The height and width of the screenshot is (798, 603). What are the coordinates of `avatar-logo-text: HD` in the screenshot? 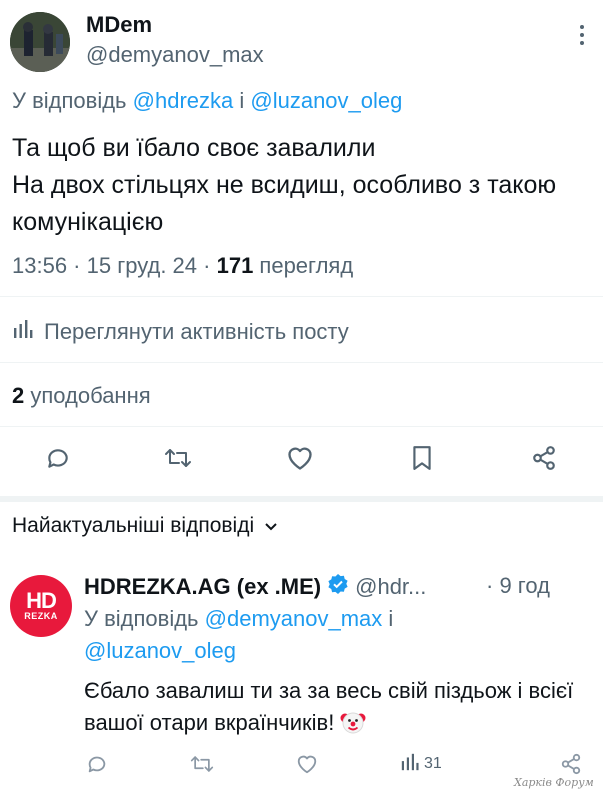 It's located at (41, 600).